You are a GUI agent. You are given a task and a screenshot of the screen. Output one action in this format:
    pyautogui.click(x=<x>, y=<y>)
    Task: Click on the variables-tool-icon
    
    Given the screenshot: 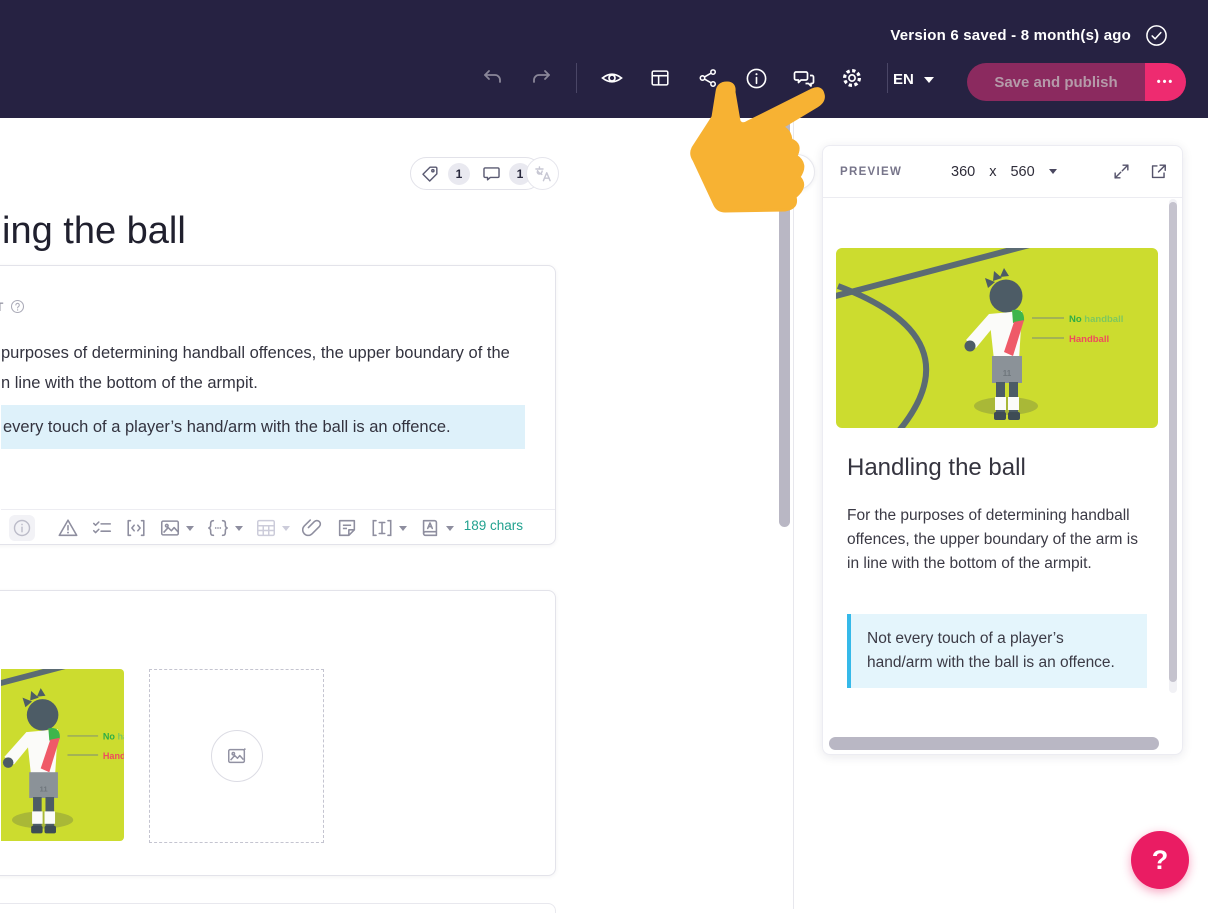 What is the action you would take?
    pyautogui.click(x=224, y=528)
    